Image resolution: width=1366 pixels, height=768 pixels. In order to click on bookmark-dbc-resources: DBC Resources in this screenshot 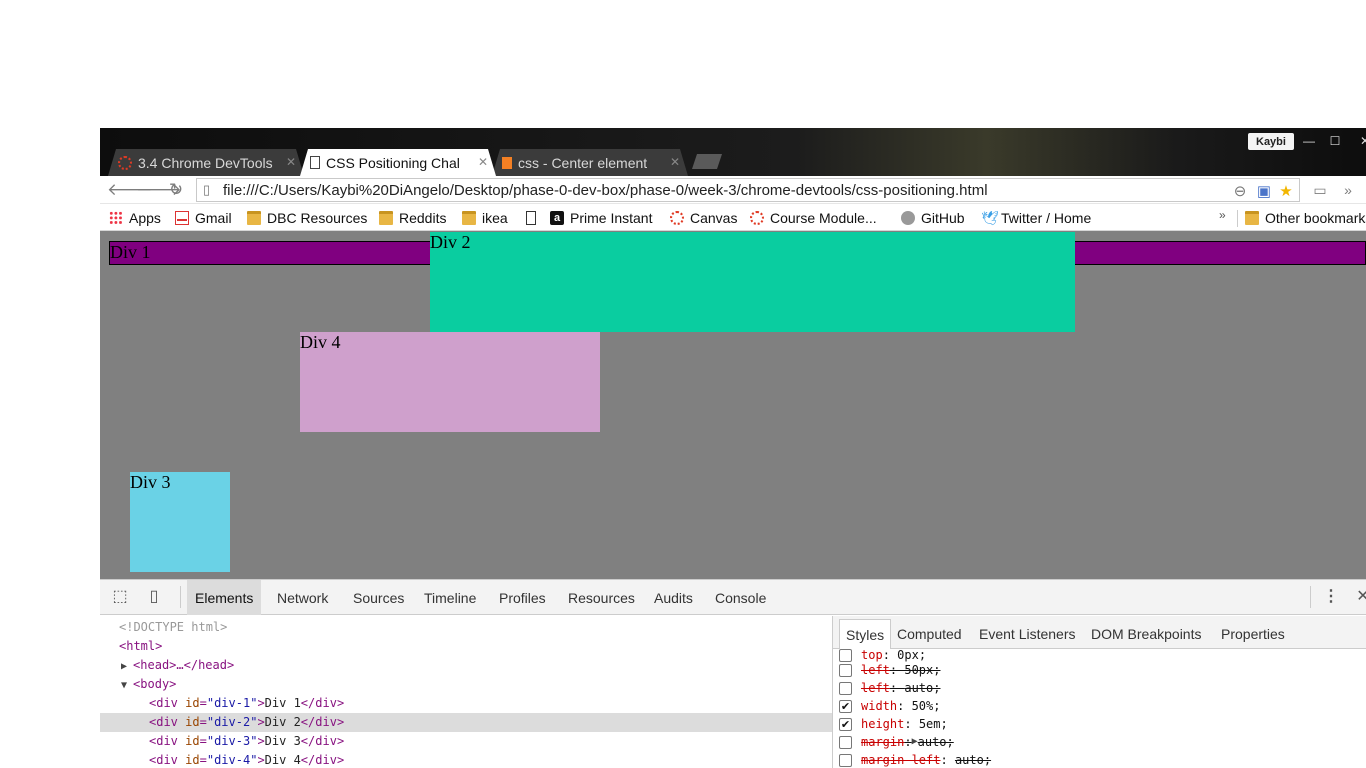, I will do `click(307, 217)`.